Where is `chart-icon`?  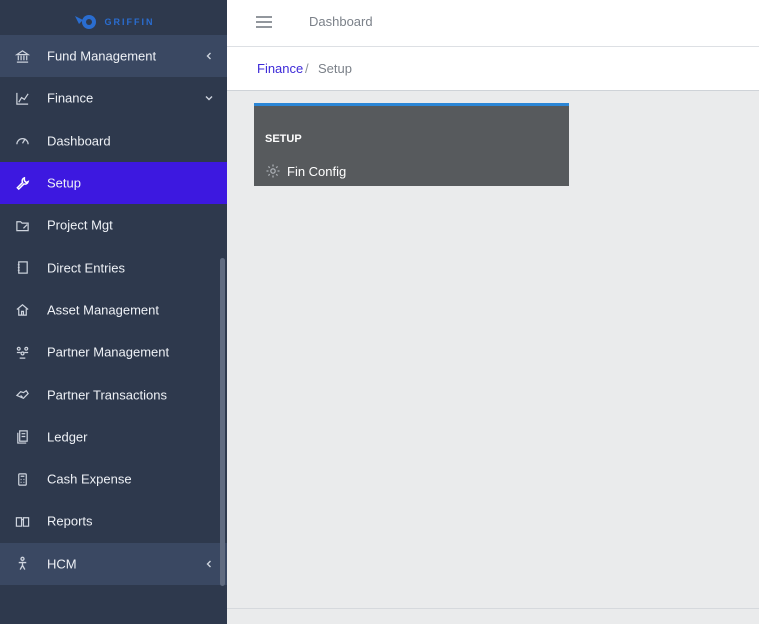 chart-icon is located at coordinates (22, 98).